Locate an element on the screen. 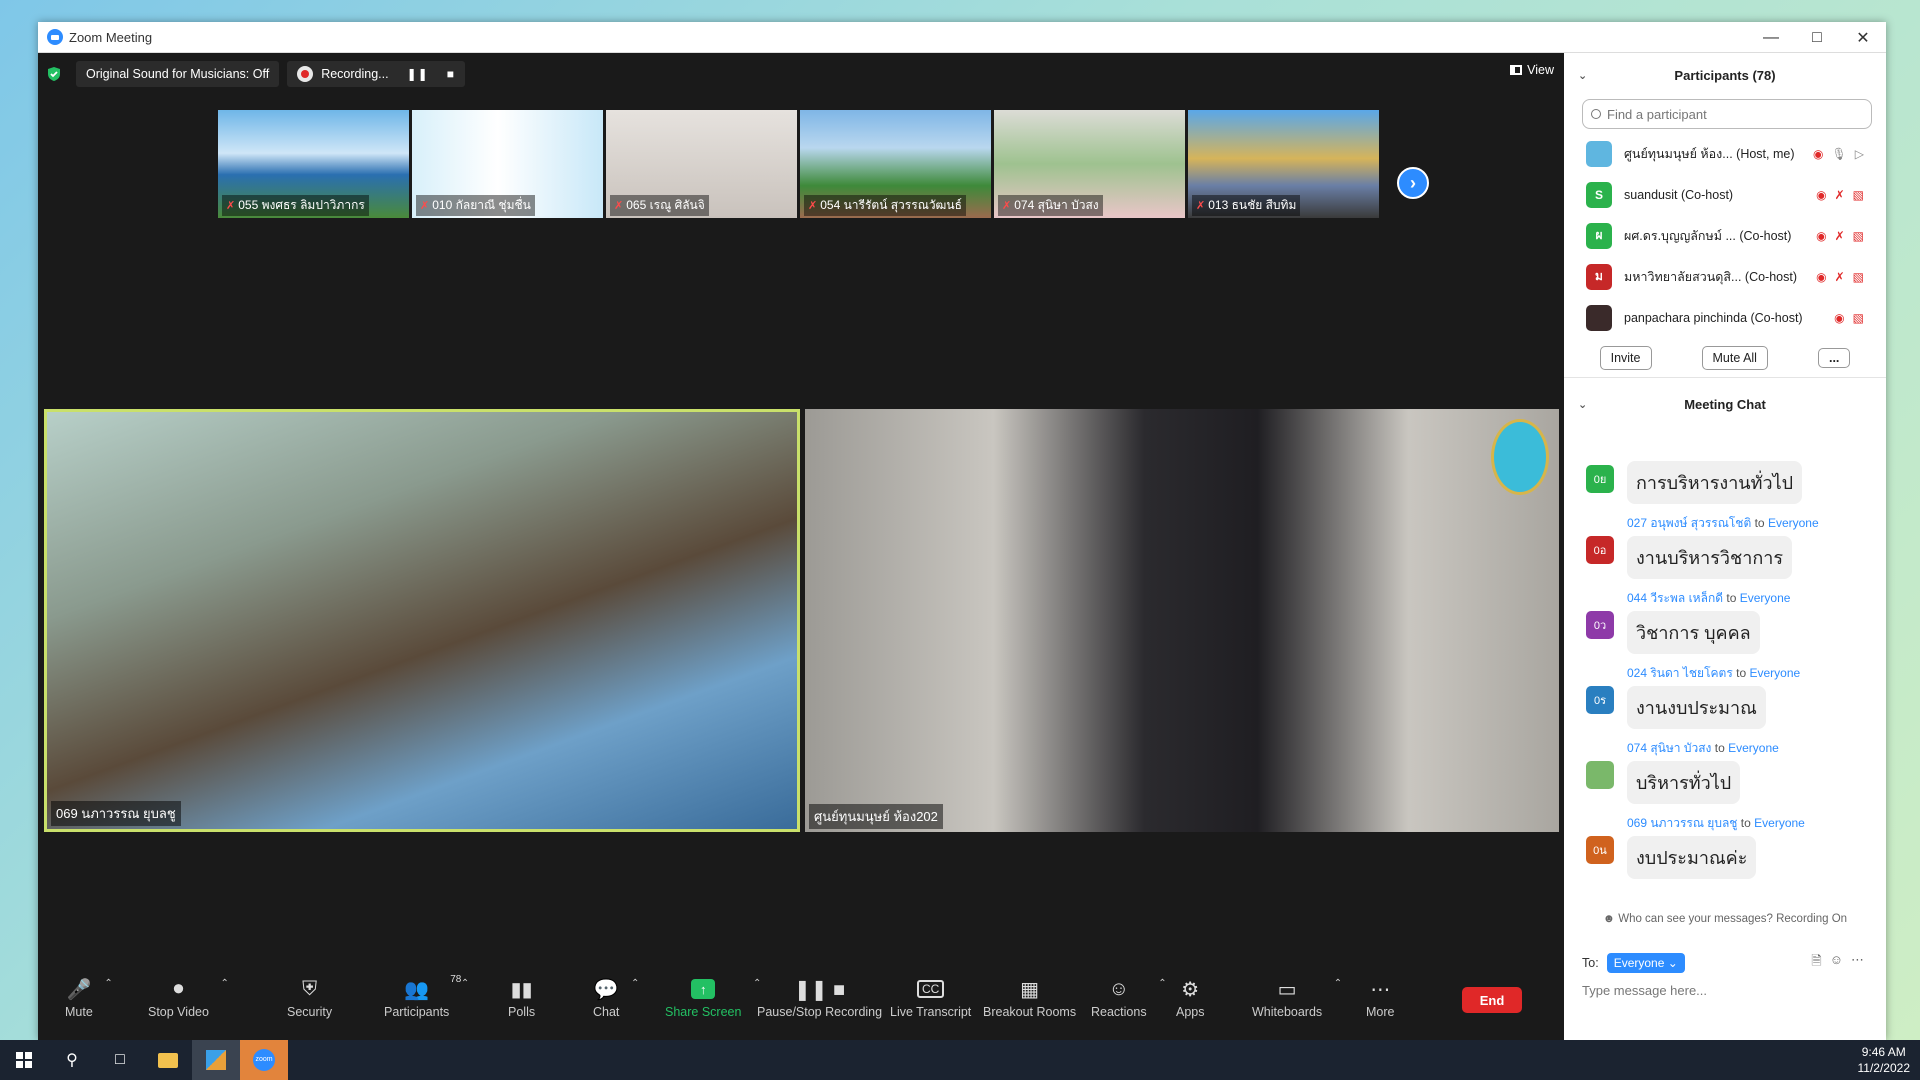 The width and height of the screenshot is (1920, 1080). message-text: งานงบประมาณ is located at coordinates (1696, 707).